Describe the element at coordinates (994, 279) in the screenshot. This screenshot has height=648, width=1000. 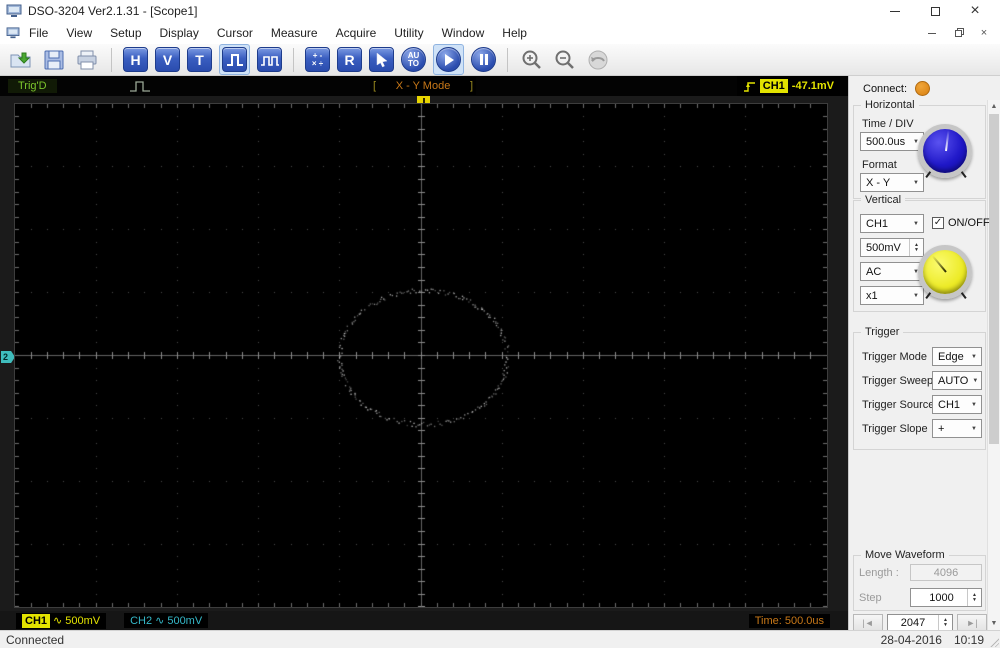
I see `scrollbar-thumb` at that location.